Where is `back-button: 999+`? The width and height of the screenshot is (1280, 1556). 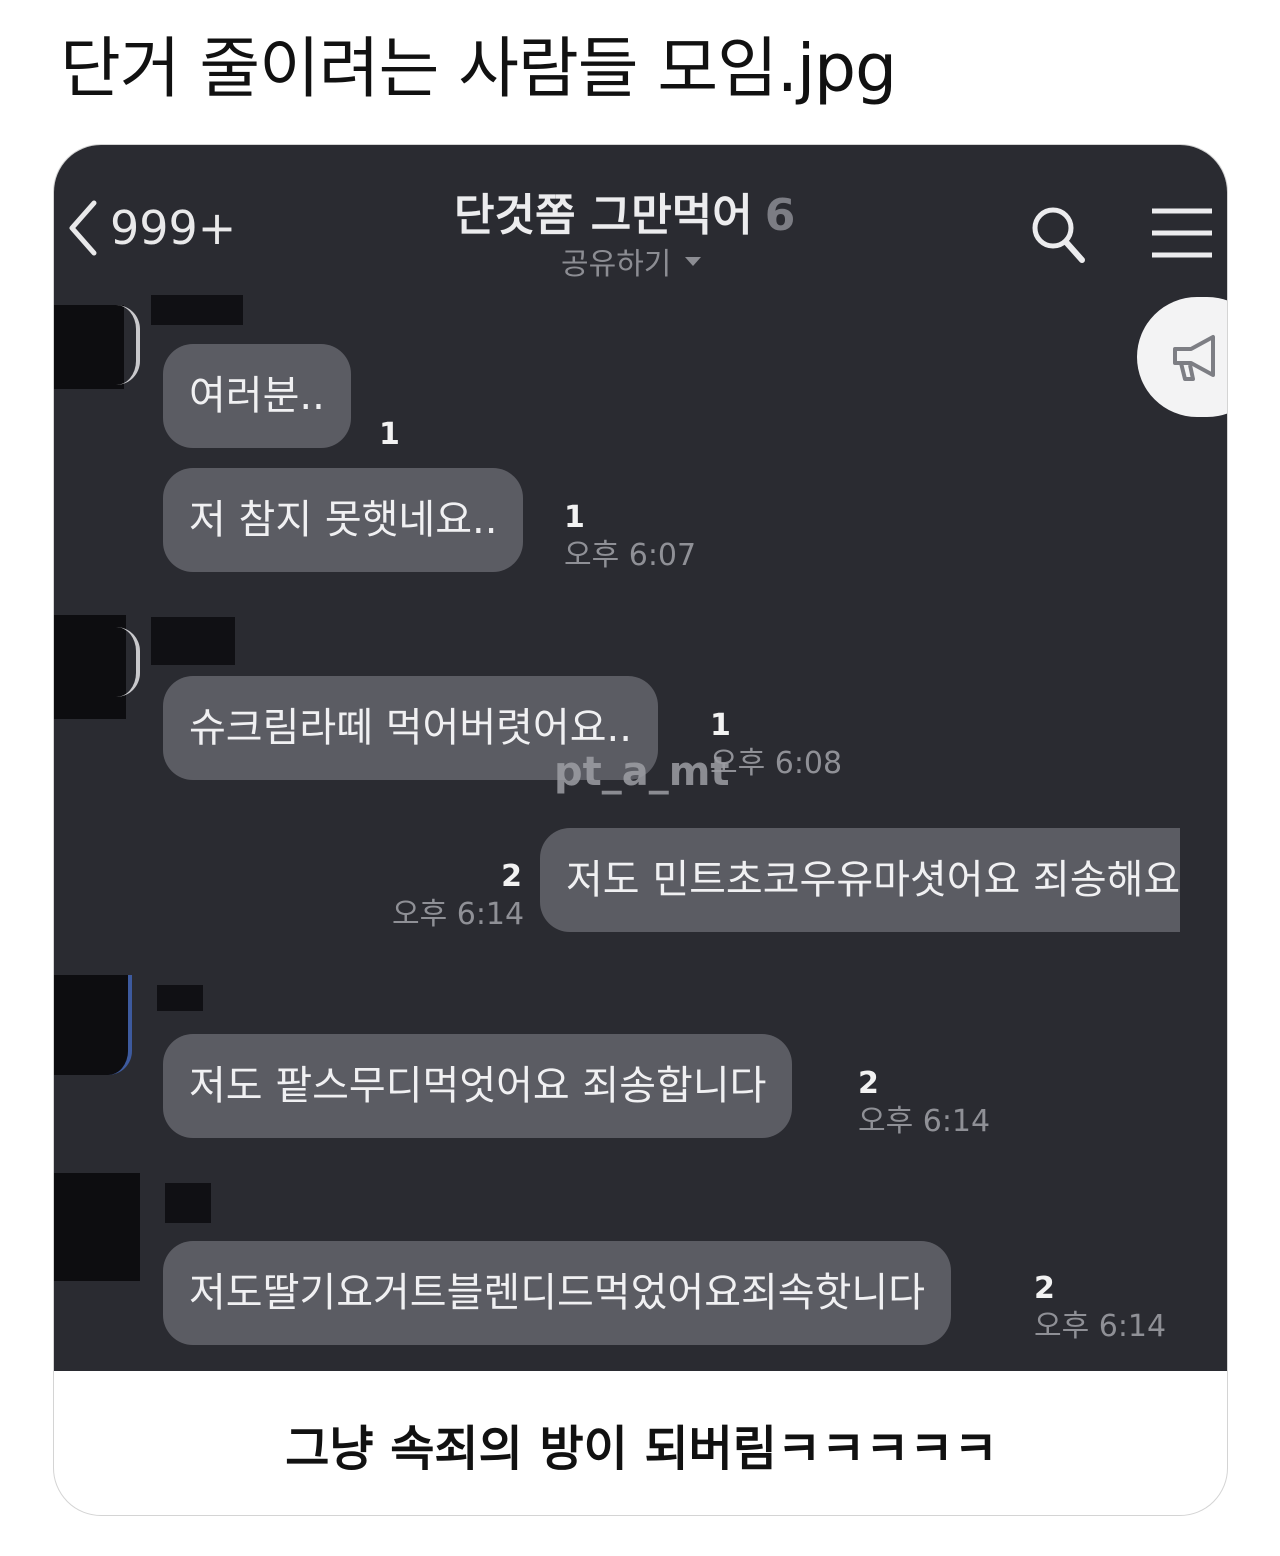
back-button: 999+ is located at coordinates (150, 228).